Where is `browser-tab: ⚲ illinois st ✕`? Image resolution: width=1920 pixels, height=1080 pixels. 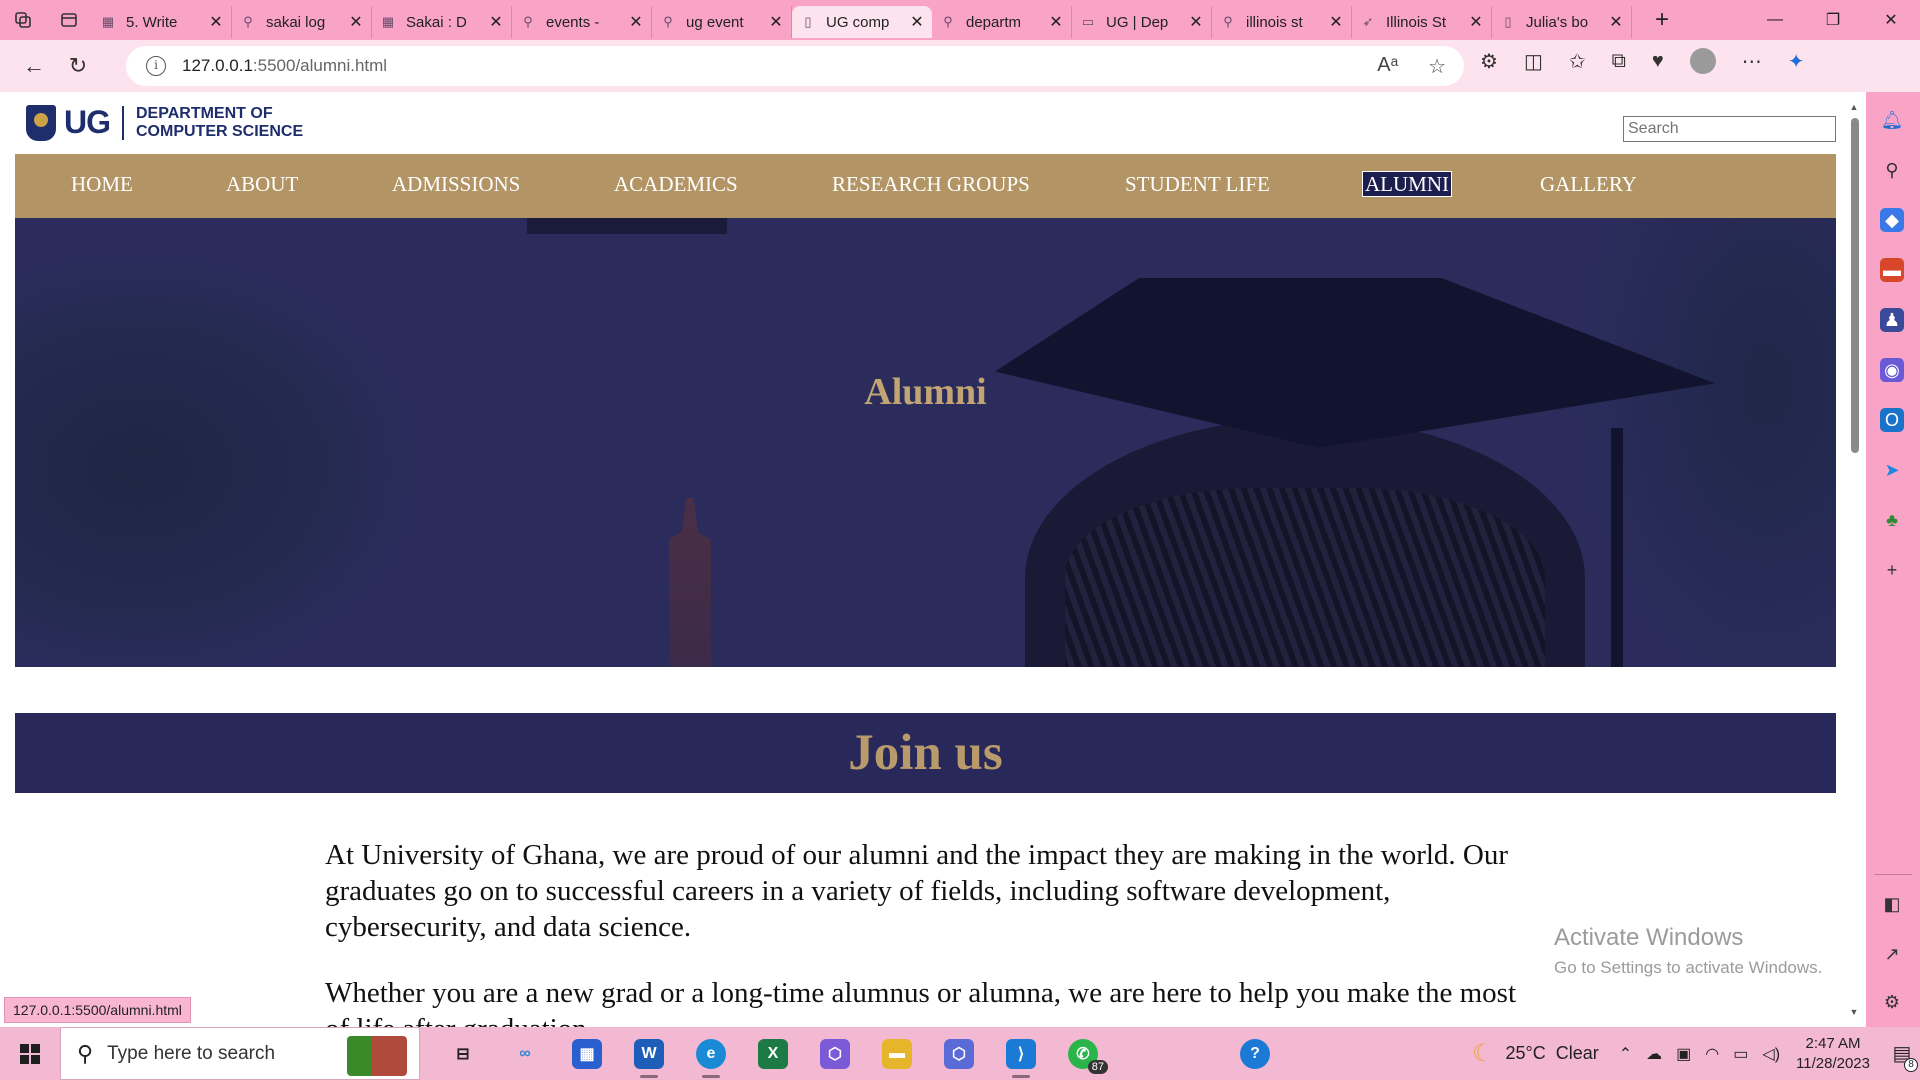 browser-tab: ⚲ illinois st ✕ is located at coordinates (1282, 22).